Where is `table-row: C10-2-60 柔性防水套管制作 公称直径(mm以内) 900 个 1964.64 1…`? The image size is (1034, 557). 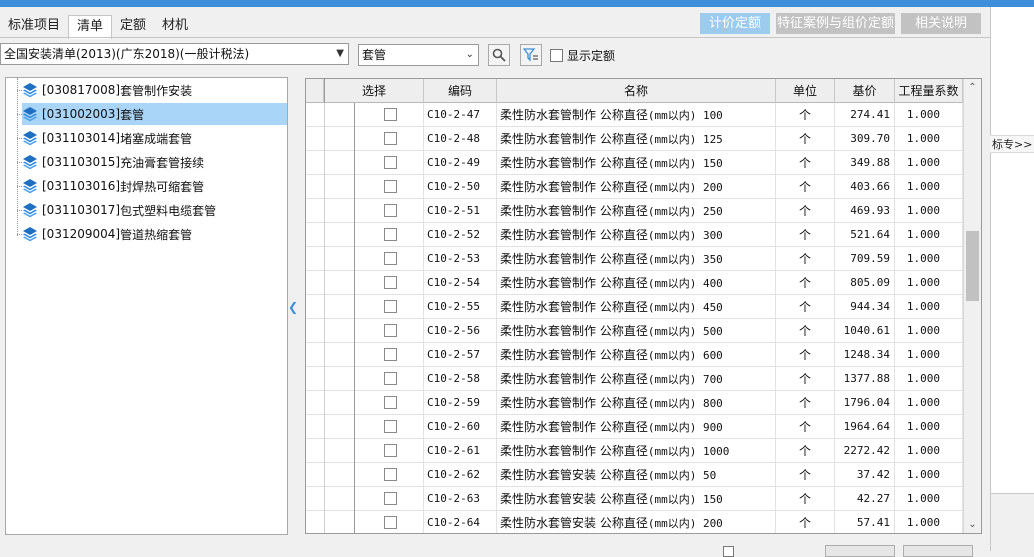
table-row: C10-2-60 柔性防水套管制作 公称直径(mm以内) 900 个 1964.64 1… is located at coordinates (634, 427).